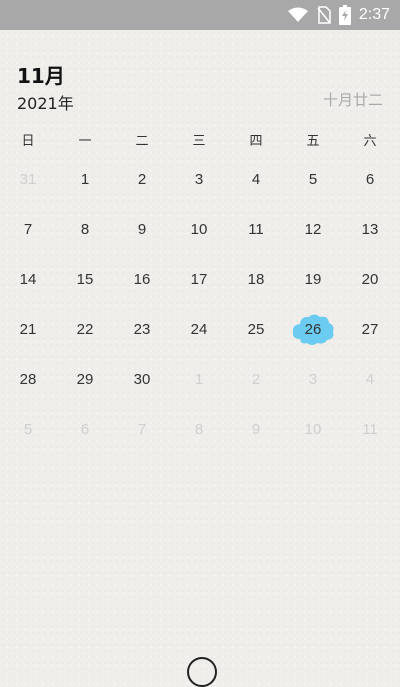  I want to click on day-cell: 16, so click(142, 279).